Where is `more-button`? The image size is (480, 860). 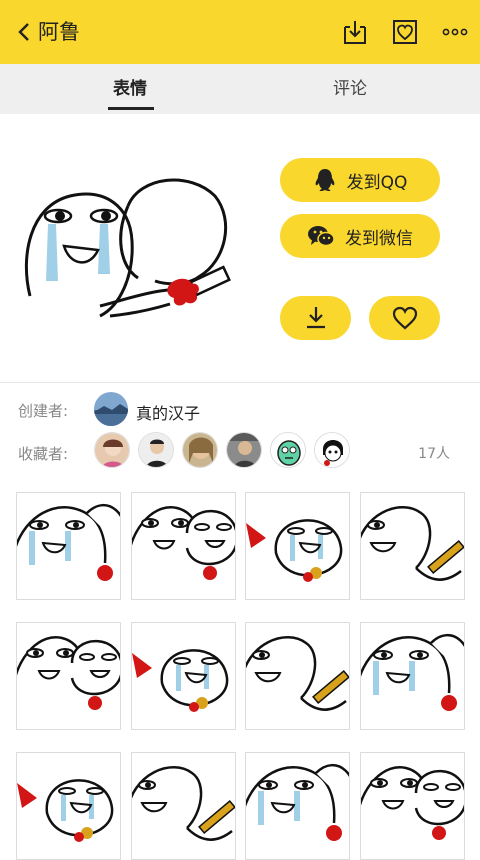
more-button is located at coordinates (455, 32).